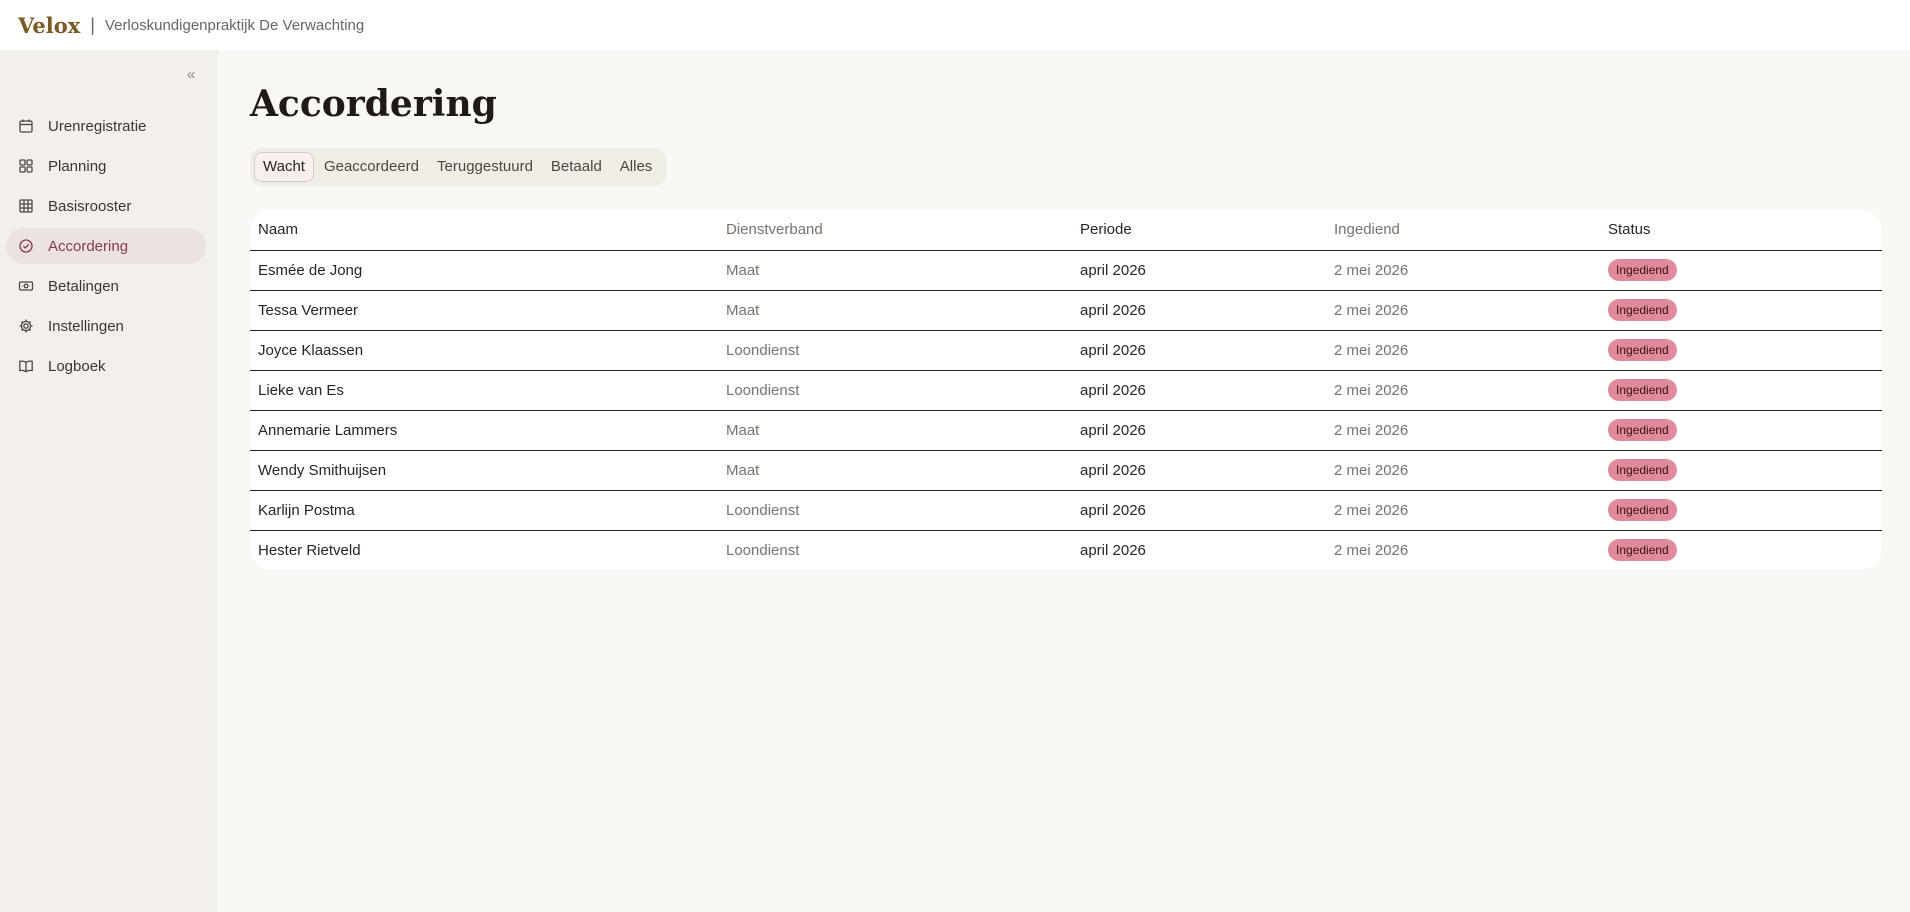 Image resolution: width=1910 pixels, height=912 pixels. I want to click on cell-naam: Annemarie Lammers, so click(484, 430).